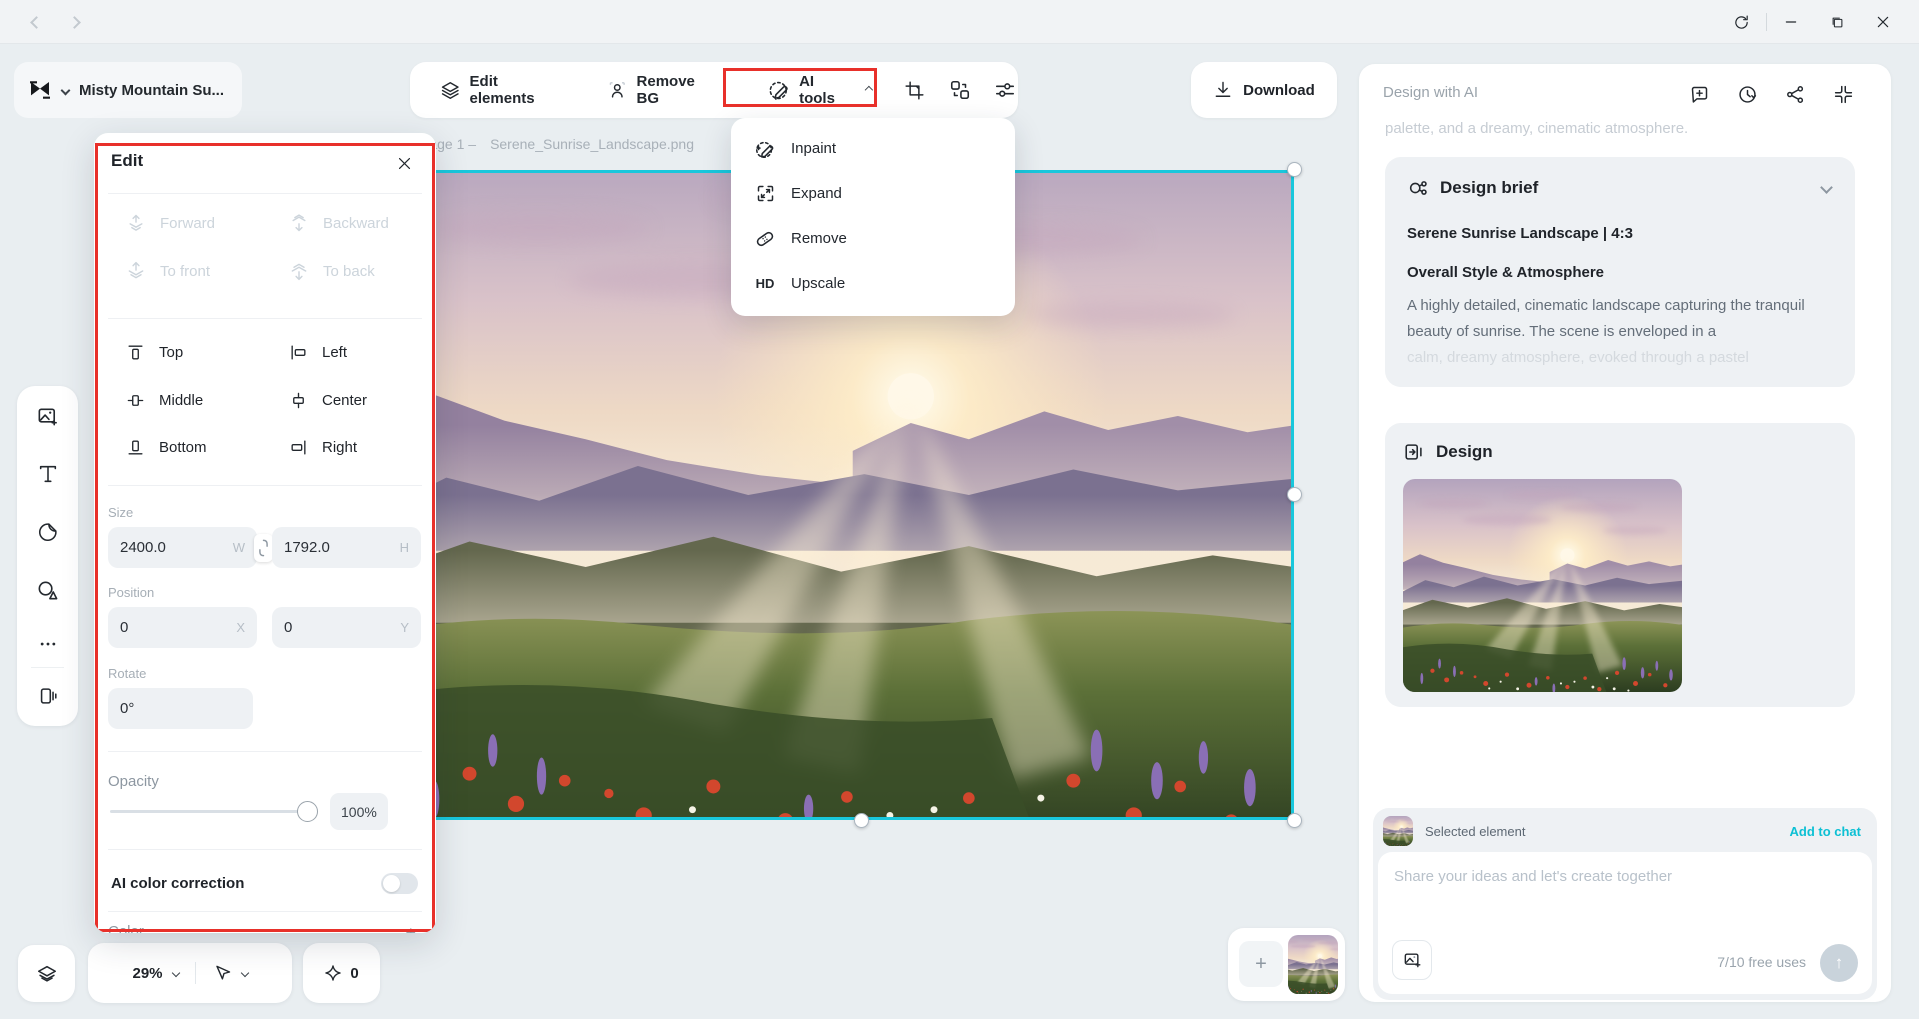  I want to click on ai-color-correction-toggle, so click(399, 883).